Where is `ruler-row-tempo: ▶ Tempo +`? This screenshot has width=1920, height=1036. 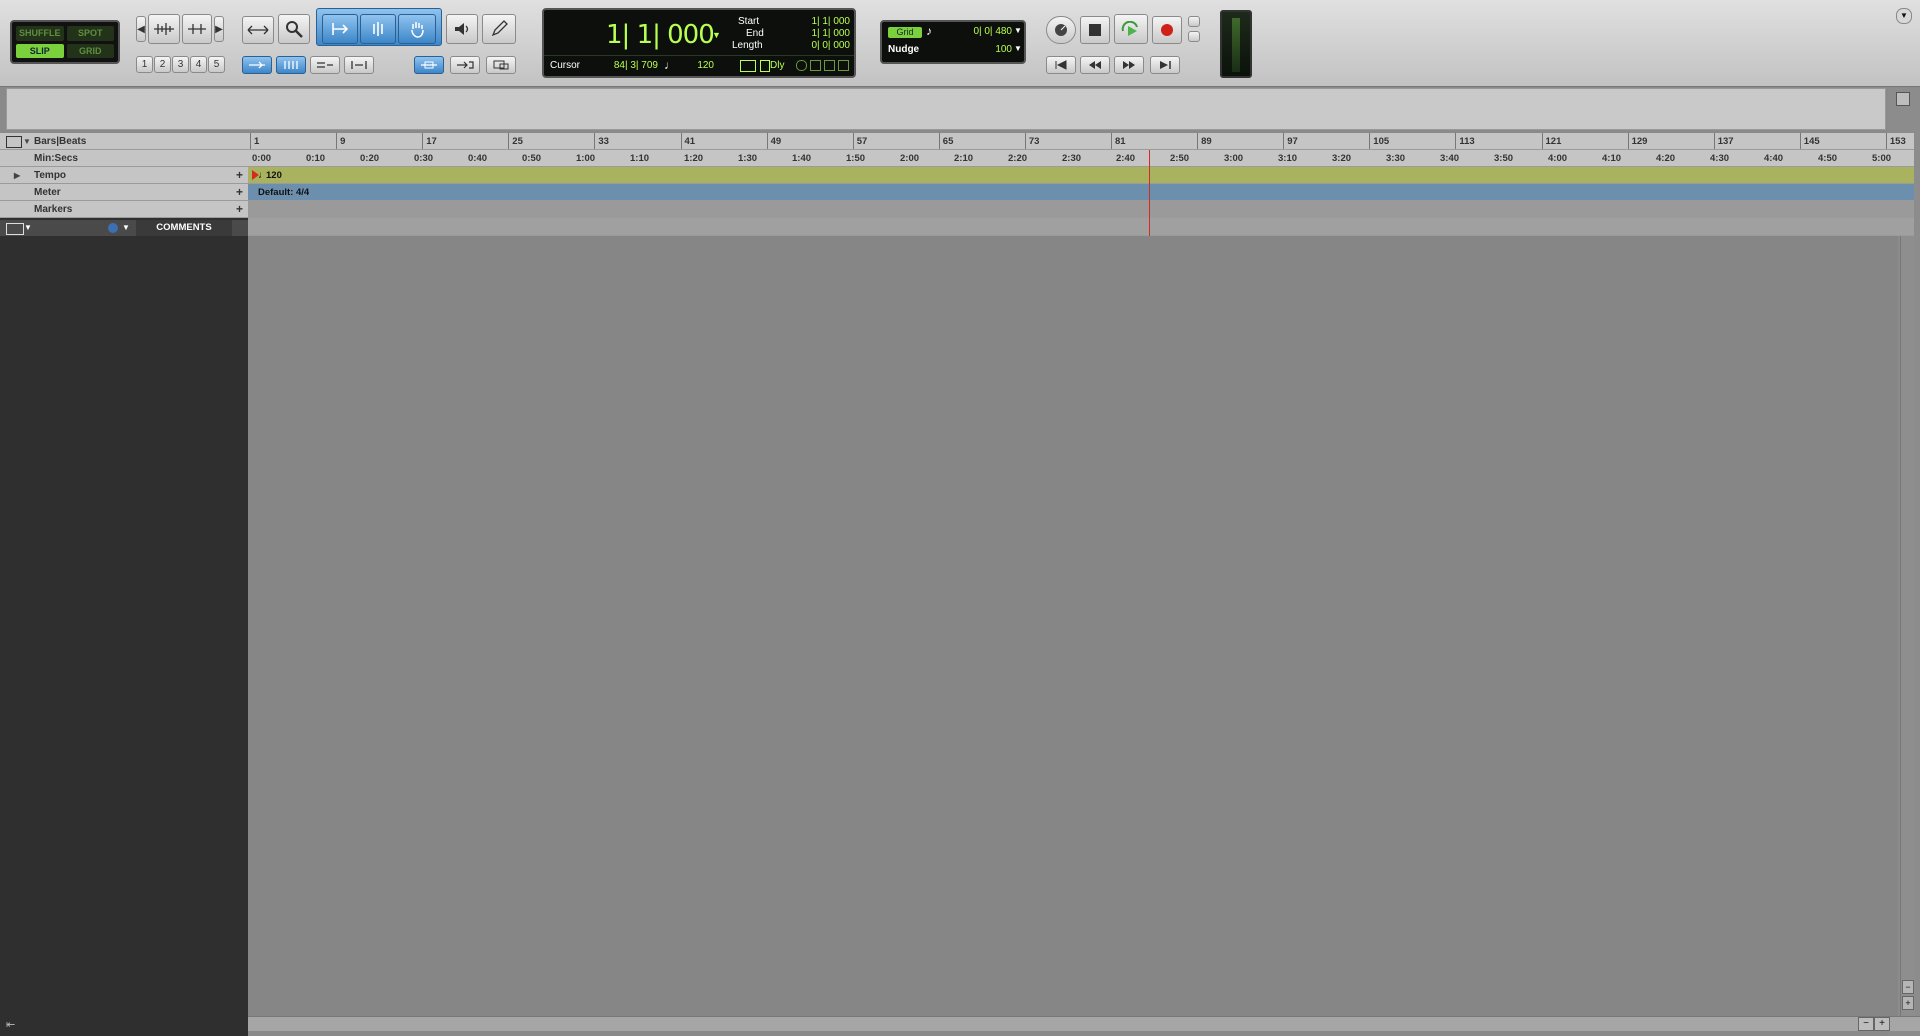
ruler-row-tempo: ▶ Tempo + is located at coordinates (124, 175).